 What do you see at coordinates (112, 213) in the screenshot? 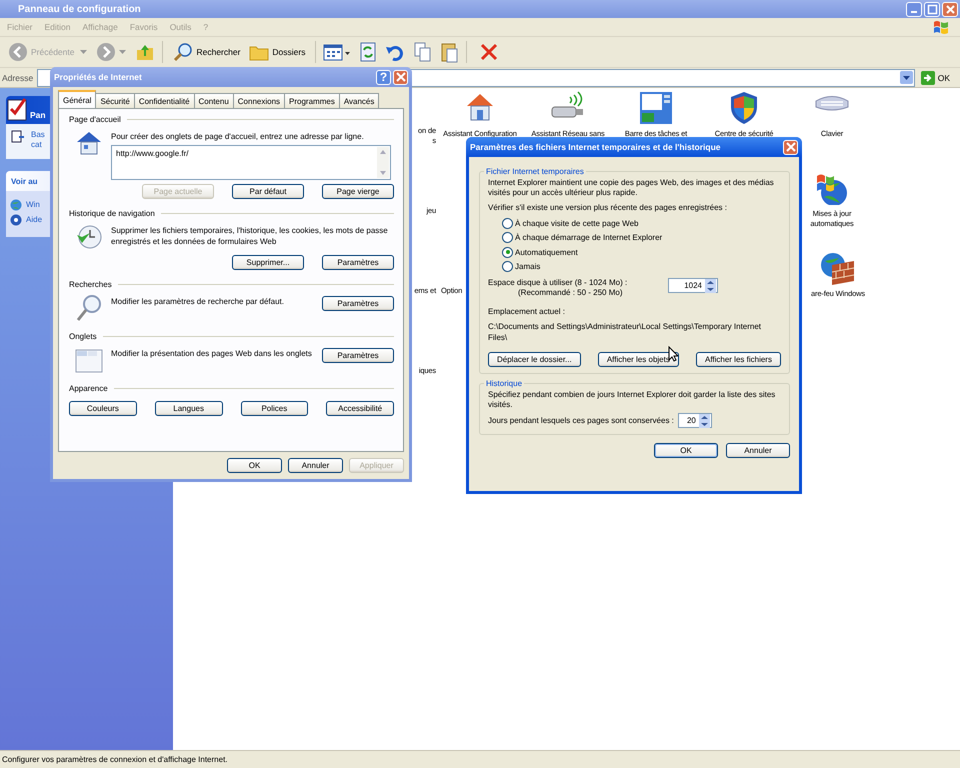
I see `group-heading: Historique de navigation` at bounding box center [112, 213].